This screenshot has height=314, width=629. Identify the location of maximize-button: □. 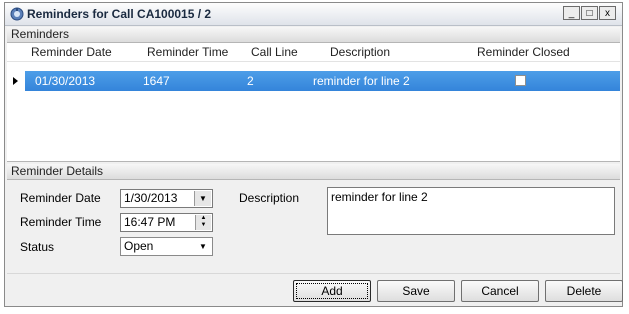
(589, 13).